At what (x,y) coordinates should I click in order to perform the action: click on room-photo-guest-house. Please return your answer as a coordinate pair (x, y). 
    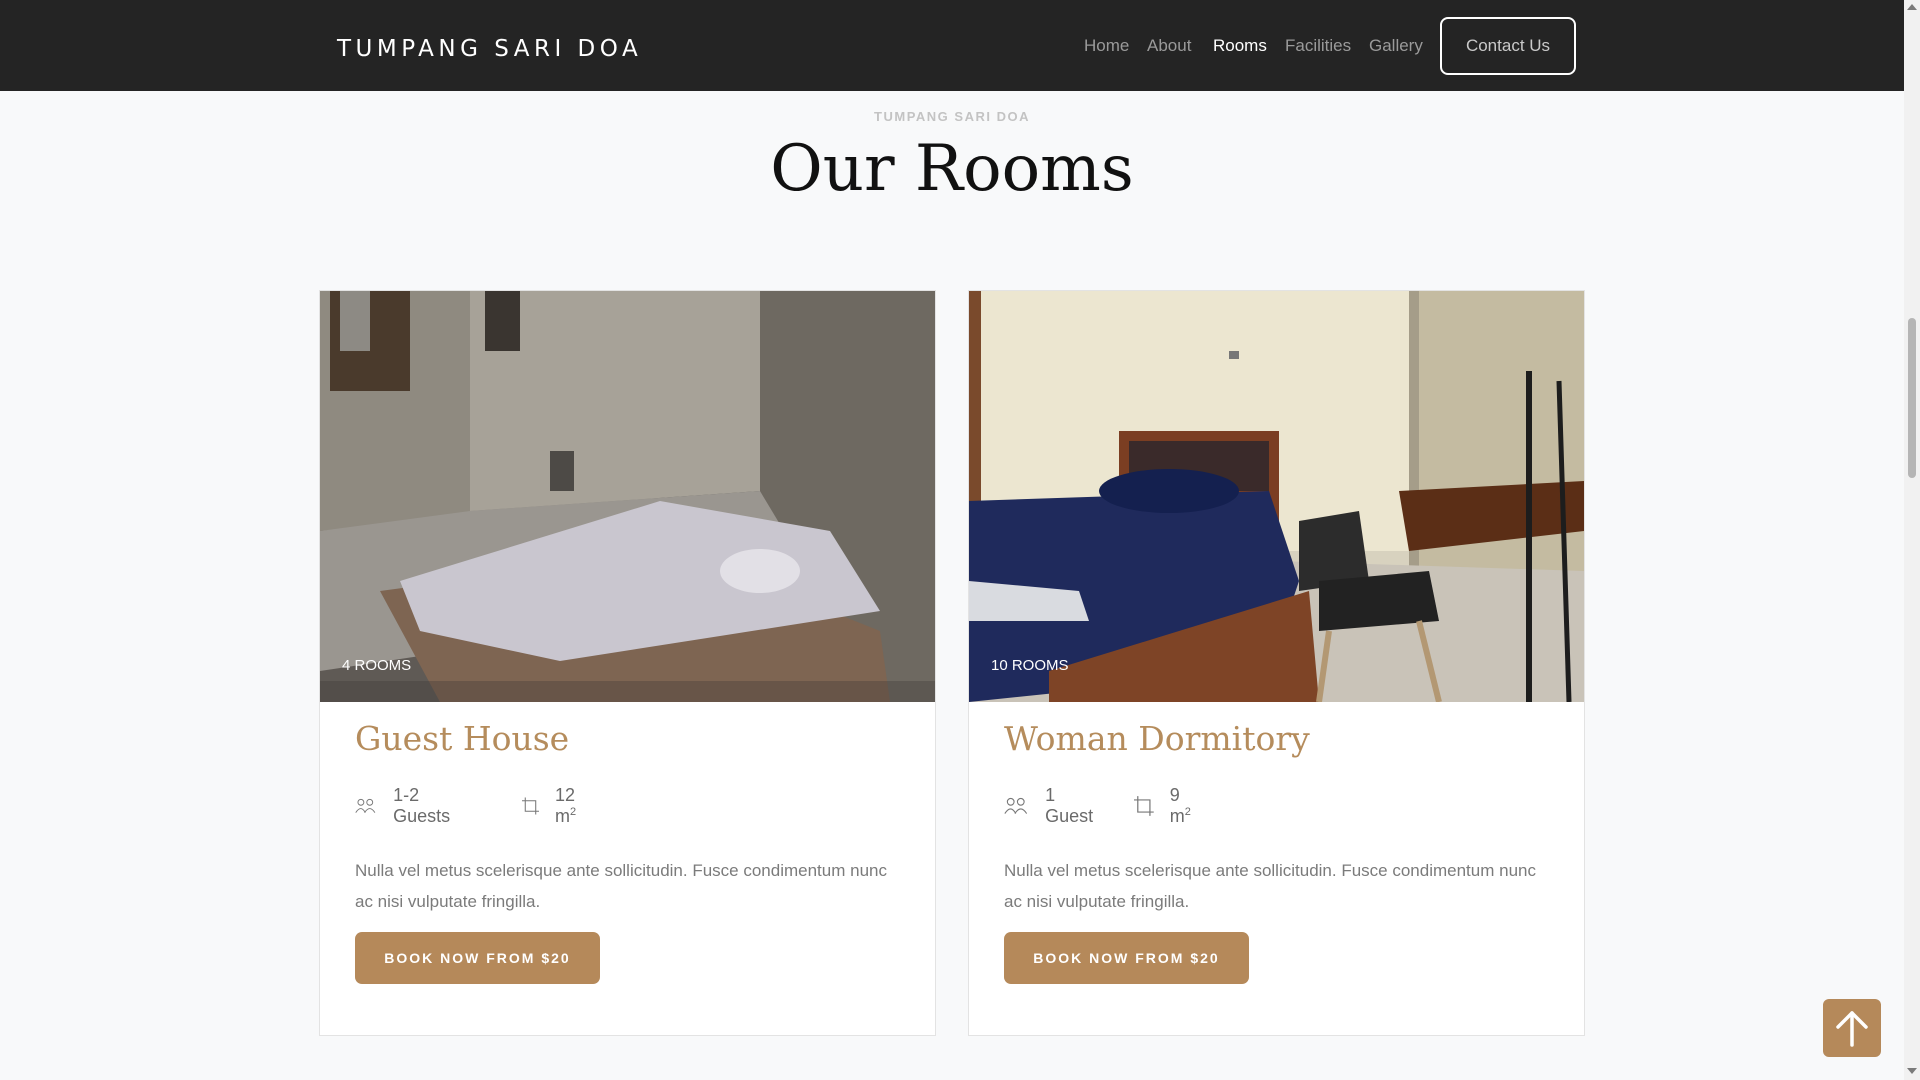
    Looking at the image, I should click on (627, 496).